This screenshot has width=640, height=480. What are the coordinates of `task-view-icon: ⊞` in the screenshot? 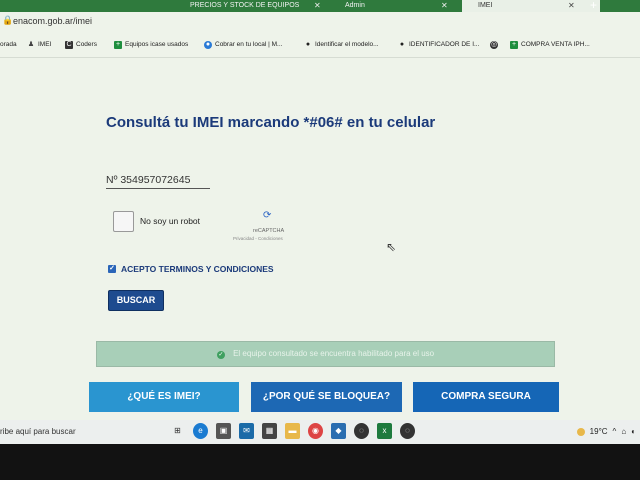 It's located at (177, 431).